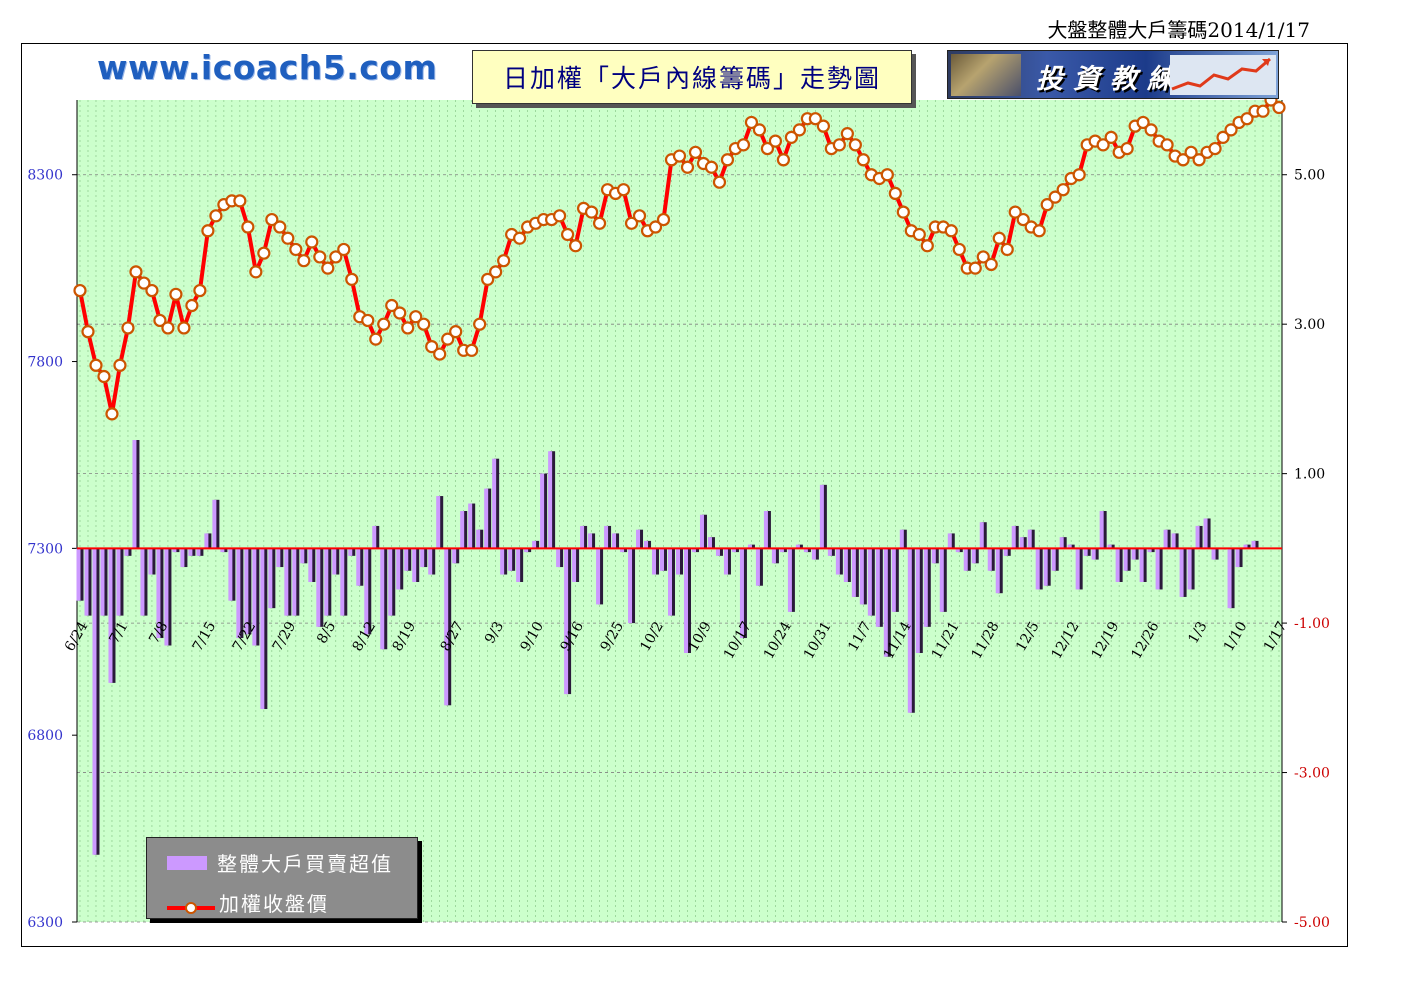  Describe the element at coordinates (45, 549) in the screenshot. I see `left-tick-label: 7300` at that location.